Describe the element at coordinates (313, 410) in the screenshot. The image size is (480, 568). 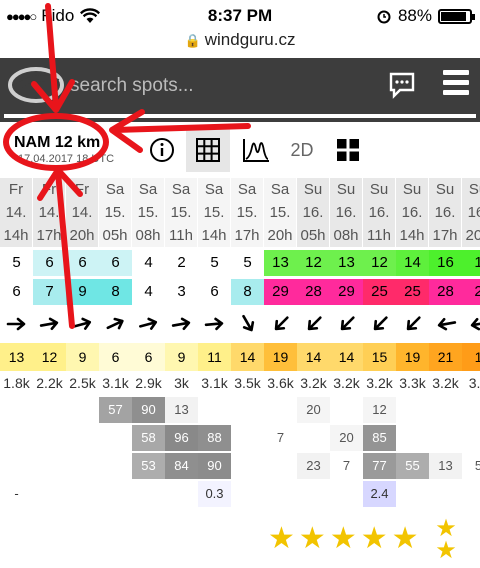
I see `cloud-high-cell: 20` at that location.